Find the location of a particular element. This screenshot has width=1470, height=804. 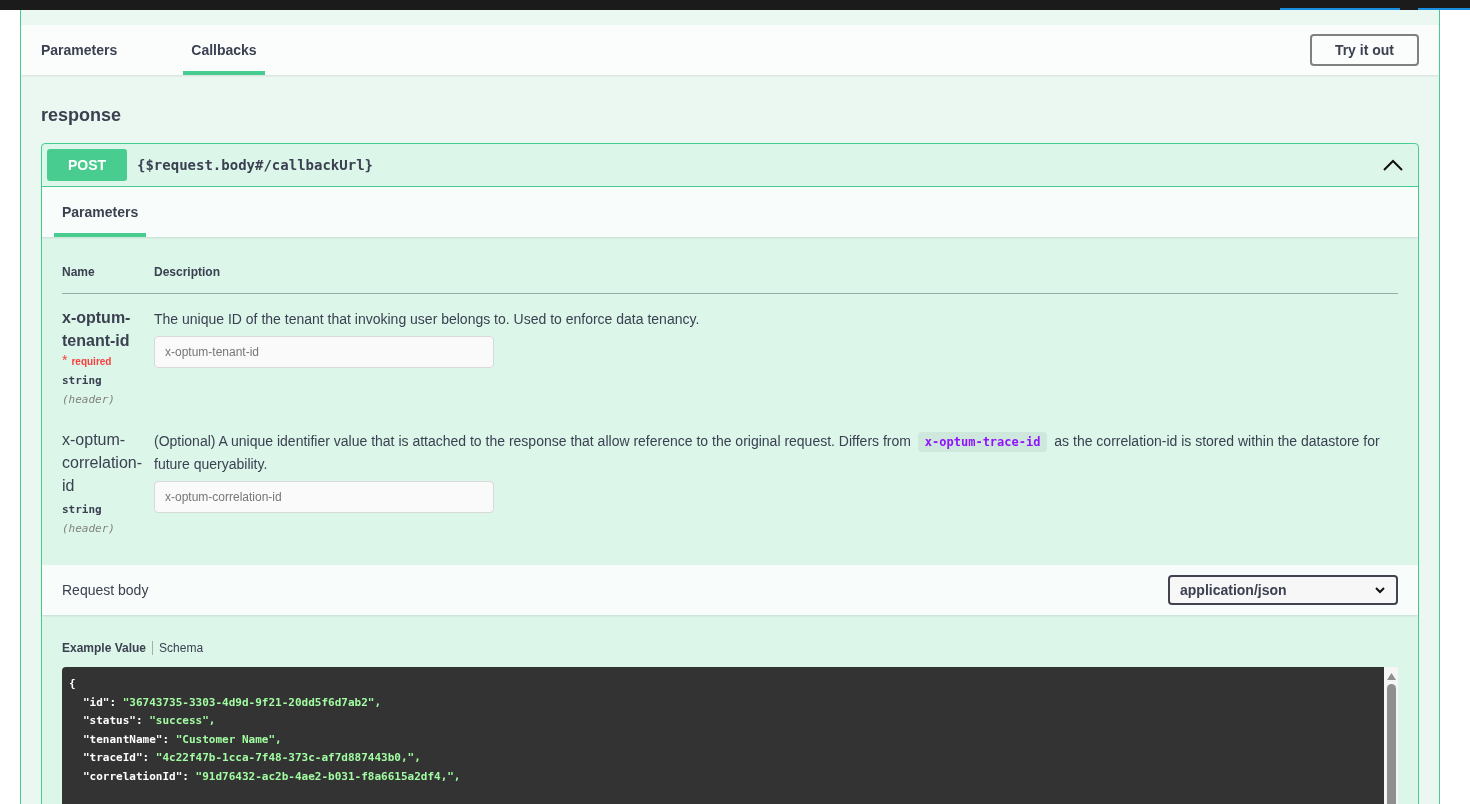

collapse-icon is located at coordinates (1393, 165).